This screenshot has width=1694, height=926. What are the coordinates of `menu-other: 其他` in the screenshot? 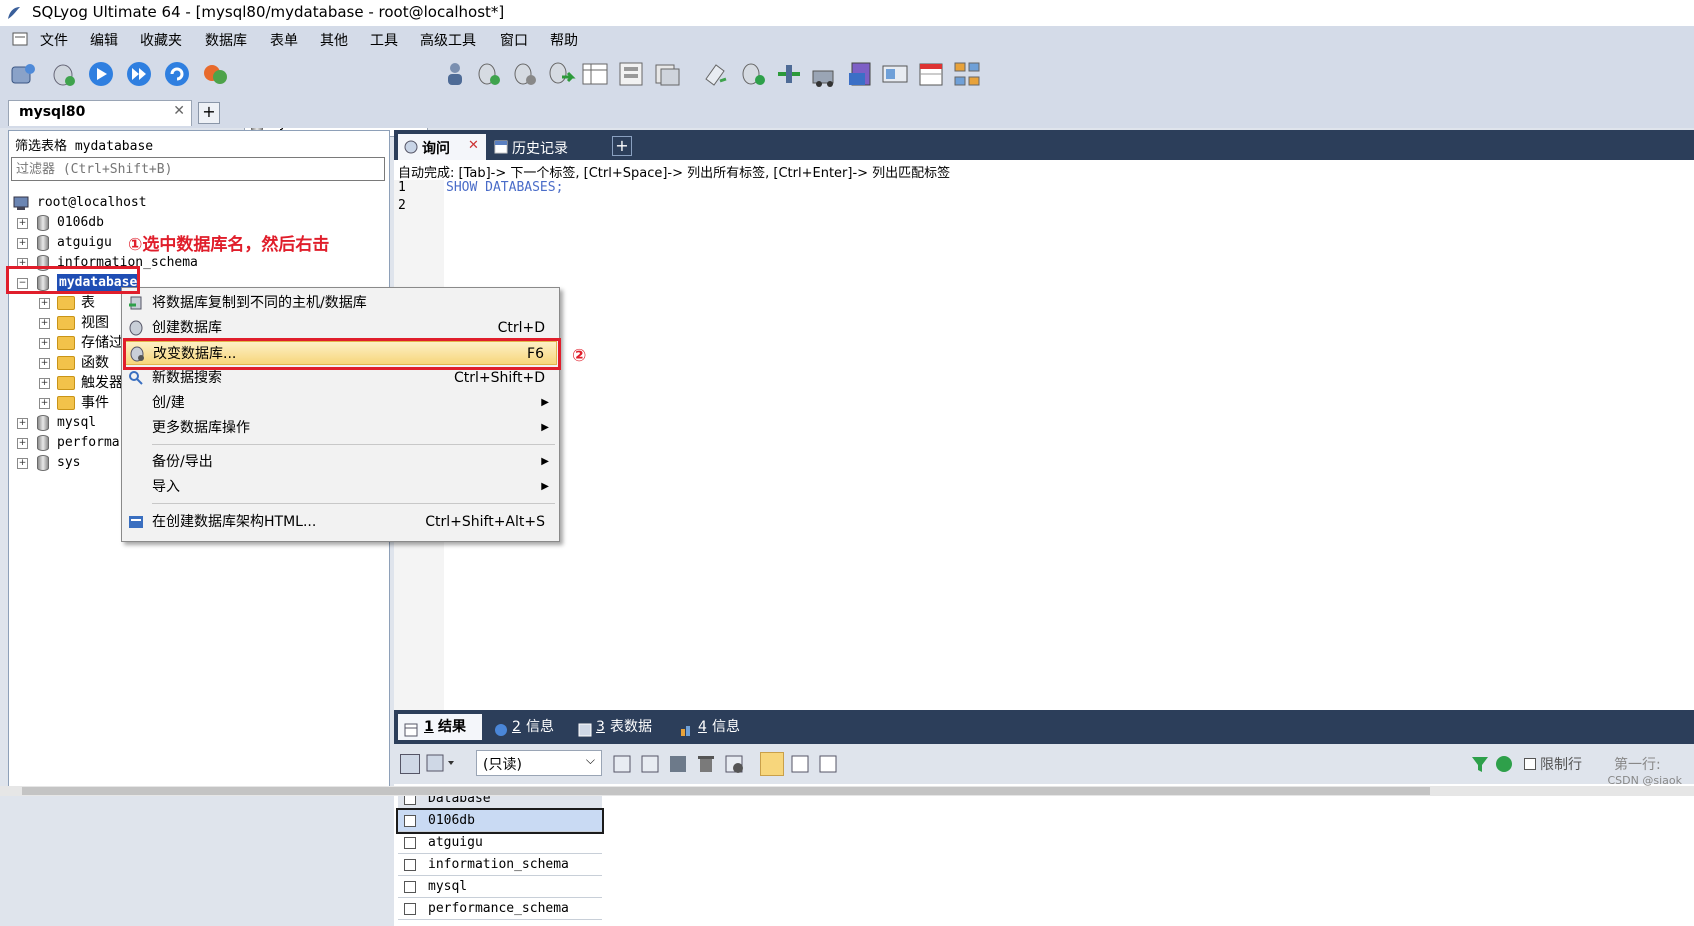 It's located at (334, 40).